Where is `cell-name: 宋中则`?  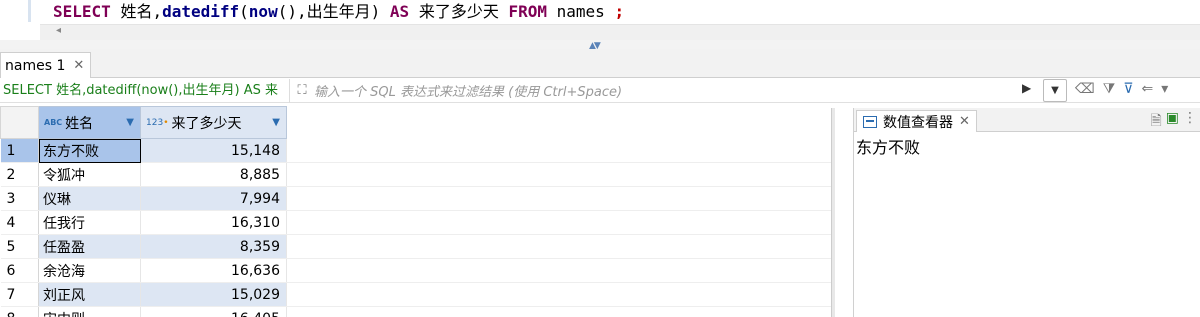
cell-name: 宋中则 is located at coordinates (89, 311).